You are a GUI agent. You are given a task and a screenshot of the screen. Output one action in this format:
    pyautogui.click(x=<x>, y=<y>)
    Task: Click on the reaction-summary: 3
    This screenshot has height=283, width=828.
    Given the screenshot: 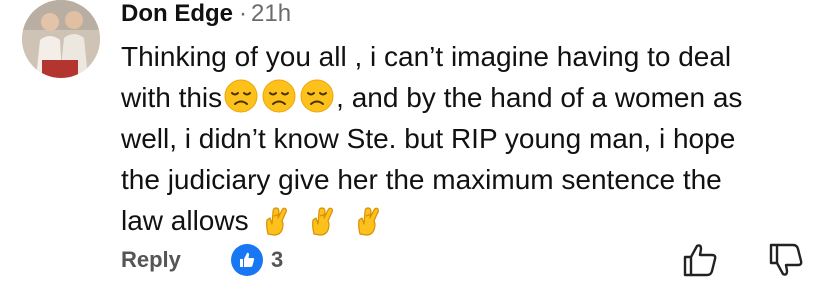 What is the action you would take?
    pyautogui.click(x=257, y=260)
    